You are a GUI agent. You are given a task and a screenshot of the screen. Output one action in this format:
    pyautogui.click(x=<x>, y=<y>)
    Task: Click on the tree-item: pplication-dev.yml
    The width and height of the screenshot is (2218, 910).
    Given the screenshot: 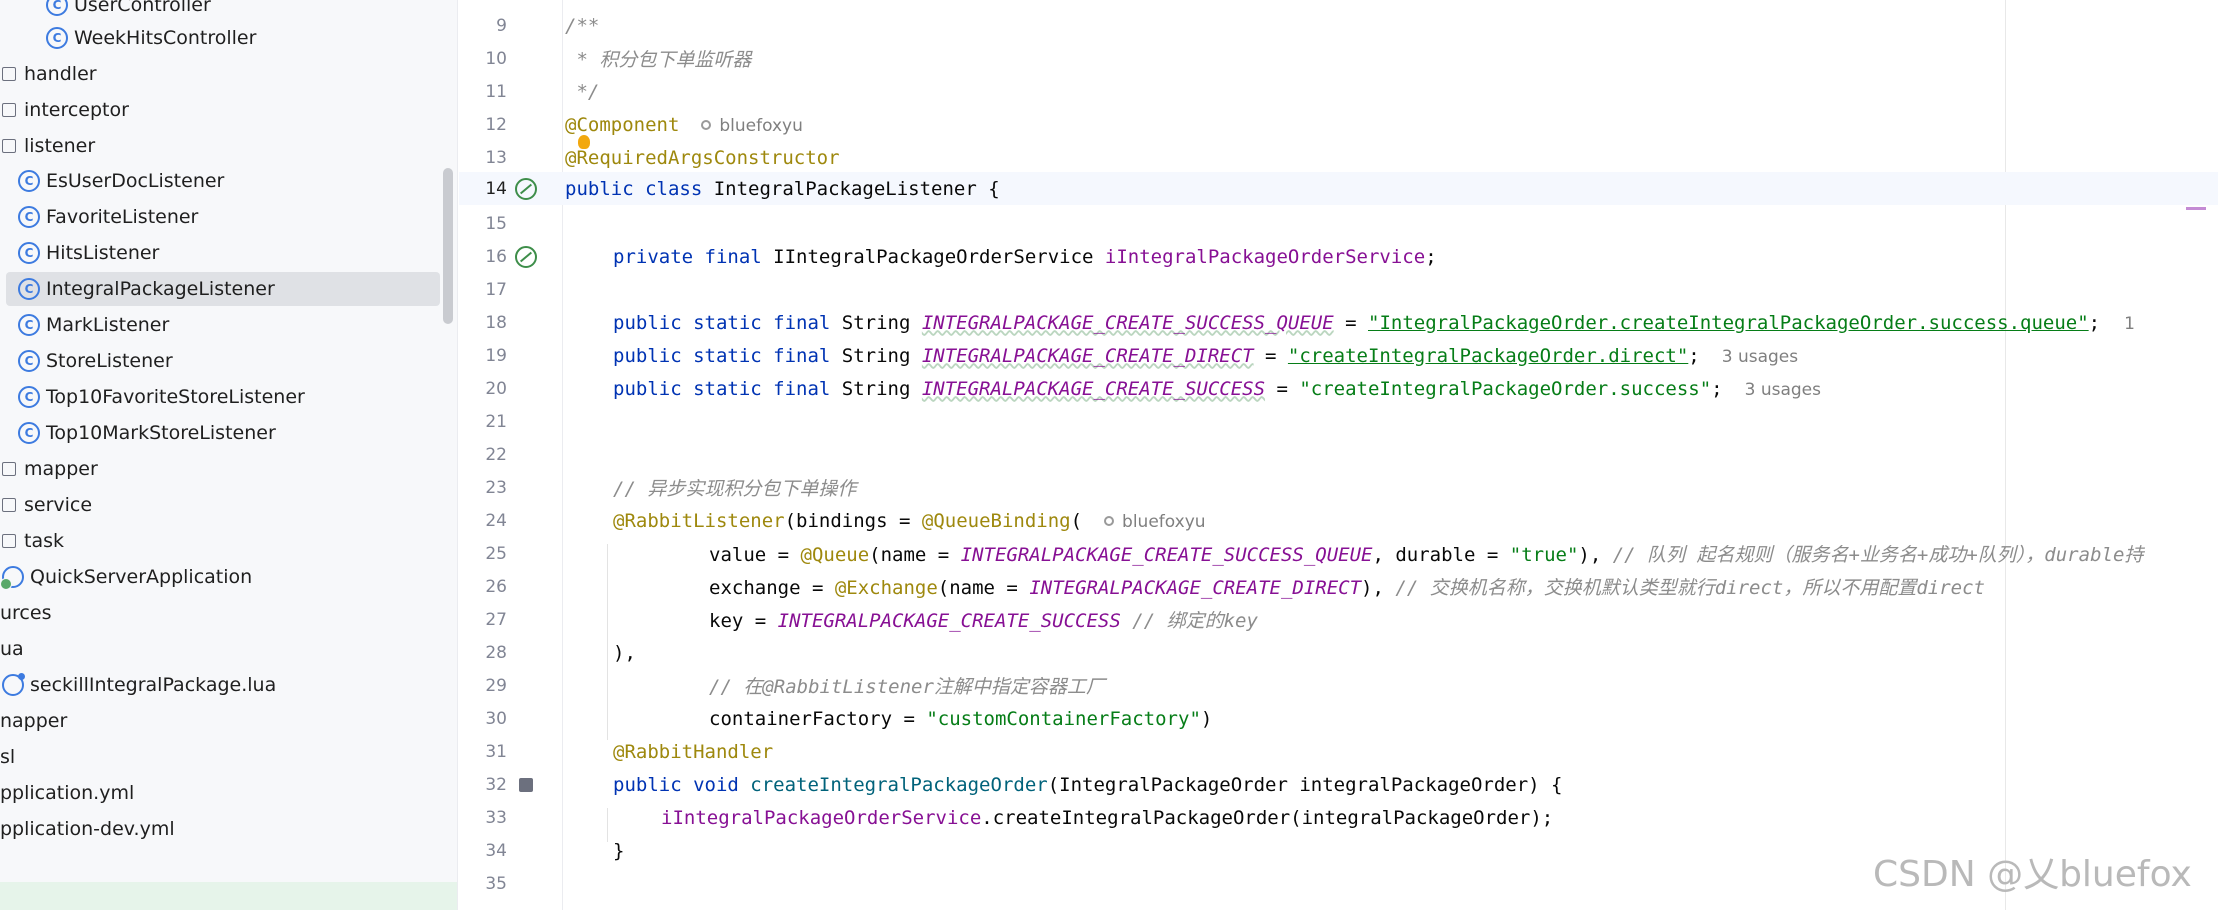 What is the action you would take?
    pyautogui.click(x=221, y=829)
    